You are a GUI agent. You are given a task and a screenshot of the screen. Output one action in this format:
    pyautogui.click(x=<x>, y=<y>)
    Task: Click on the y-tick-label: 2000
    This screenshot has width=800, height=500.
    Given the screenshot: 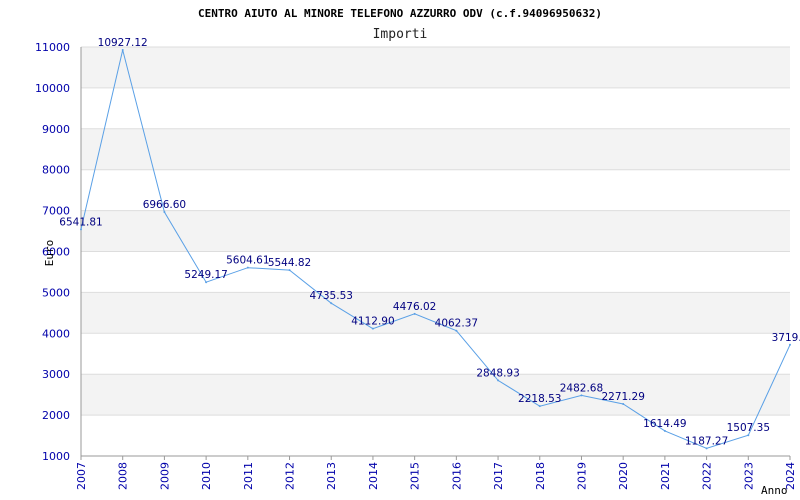 What is the action you would take?
    pyautogui.click(x=56, y=415)
    